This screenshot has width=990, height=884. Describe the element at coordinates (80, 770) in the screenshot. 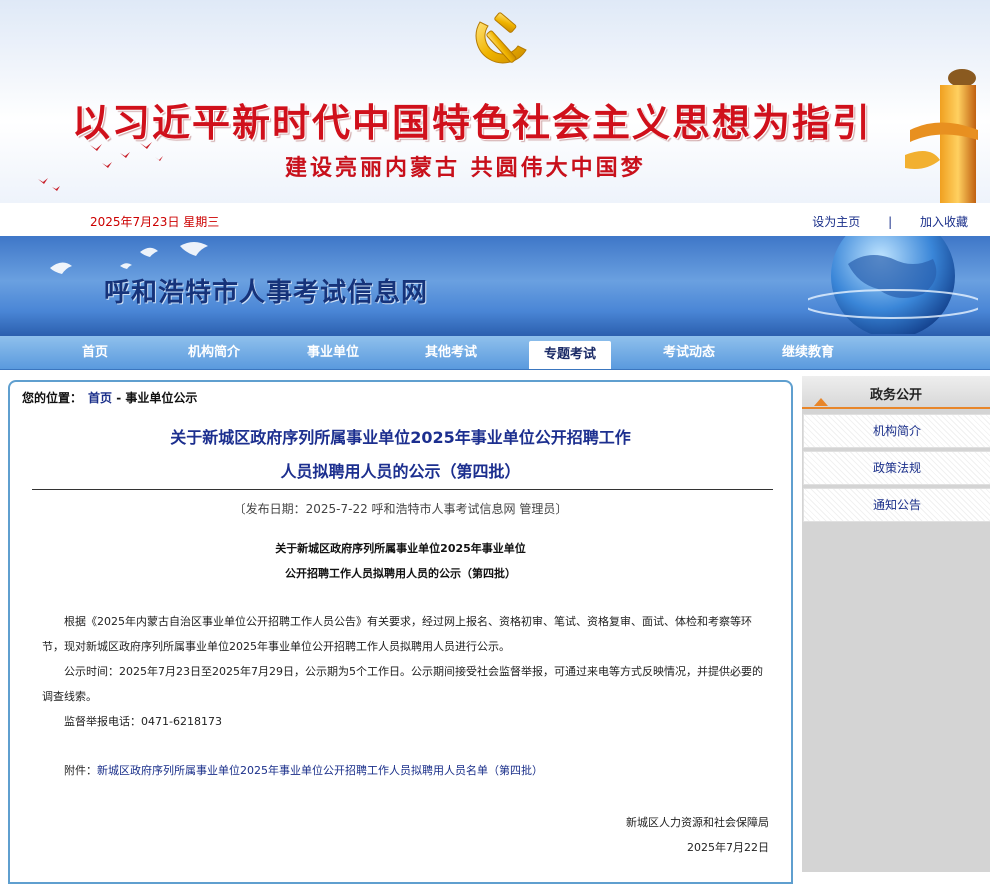

I see `attachment-label: 附件：` at that location.